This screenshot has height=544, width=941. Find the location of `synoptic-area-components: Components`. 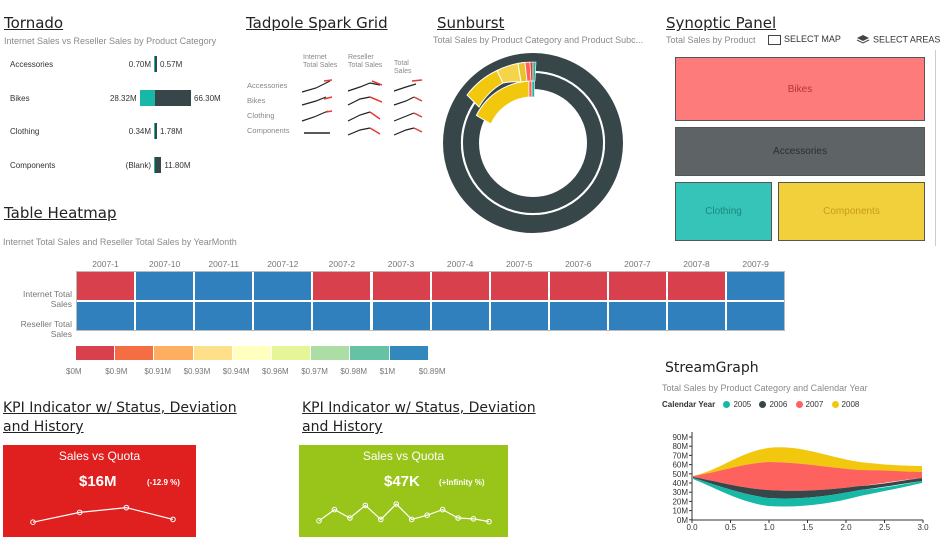

synoptic-area-components: Components is located at coordinates (851, 211).